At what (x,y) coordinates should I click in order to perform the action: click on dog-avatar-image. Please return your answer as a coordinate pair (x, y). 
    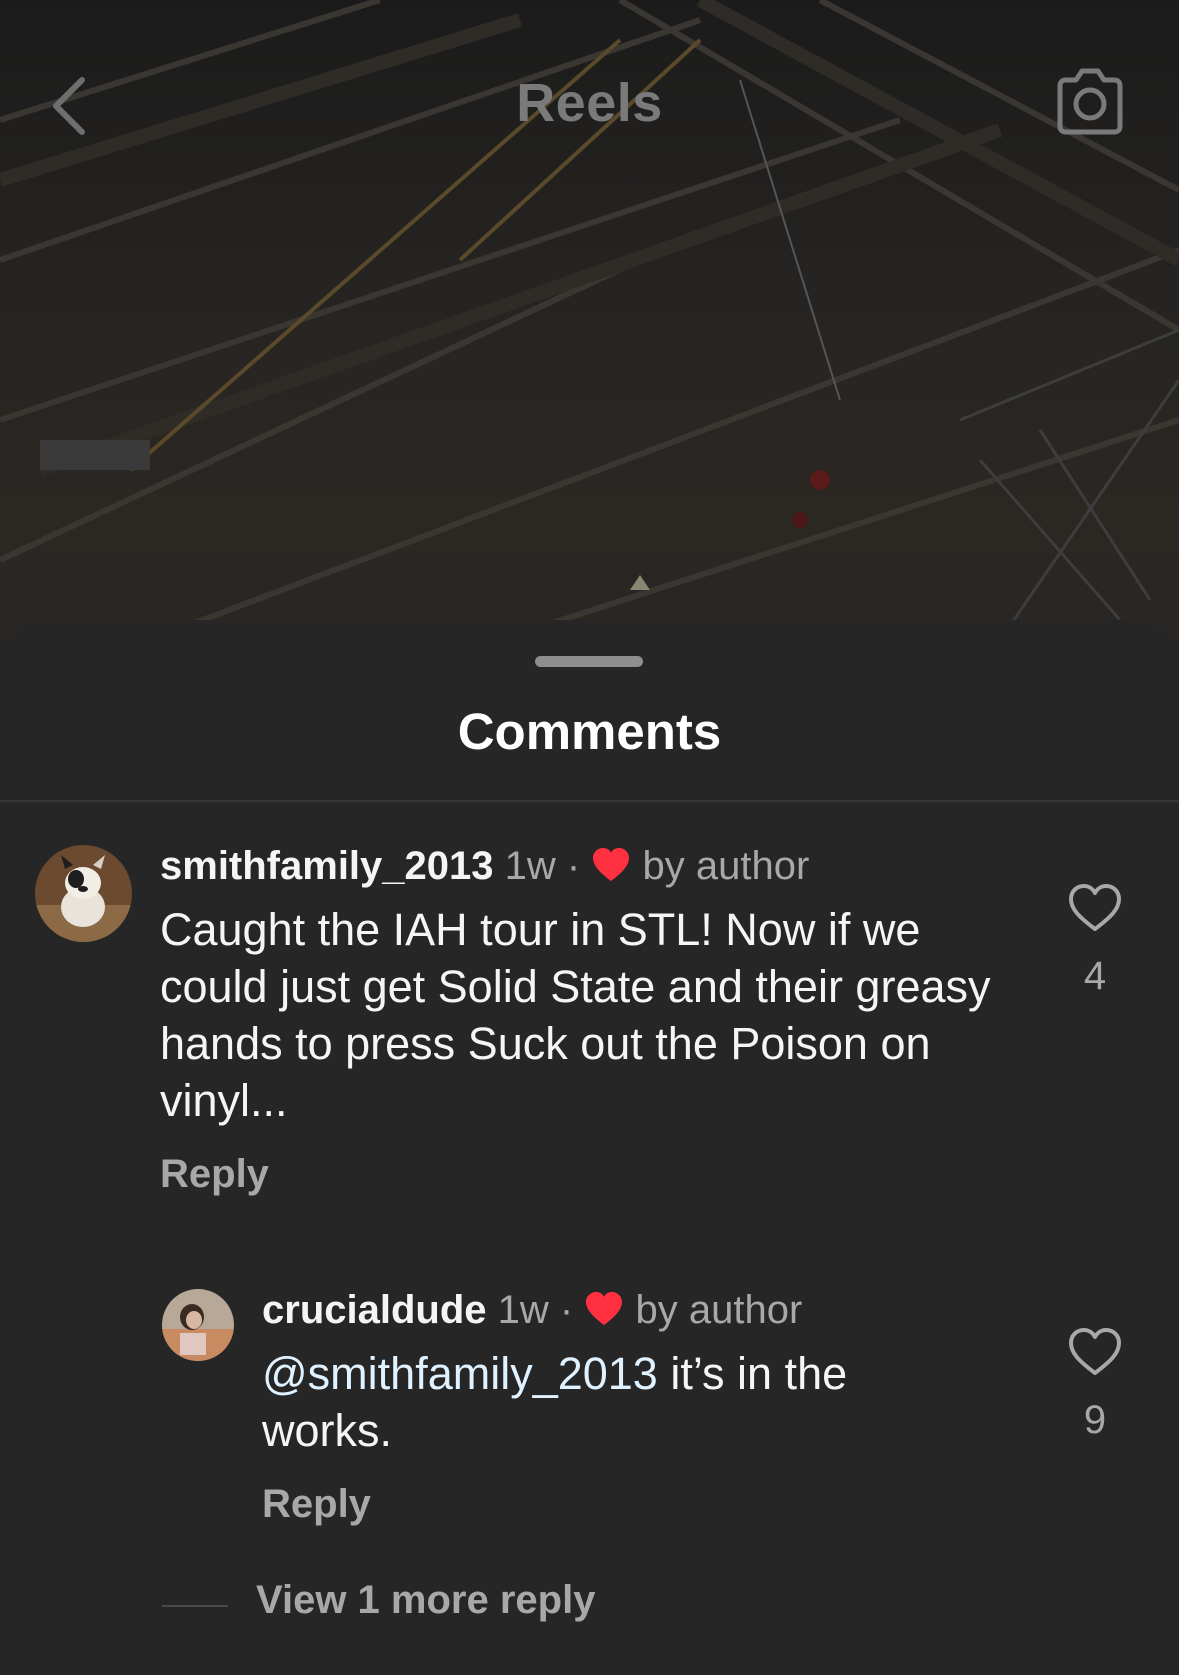
    Looking at the image, I should click on (83, 893).